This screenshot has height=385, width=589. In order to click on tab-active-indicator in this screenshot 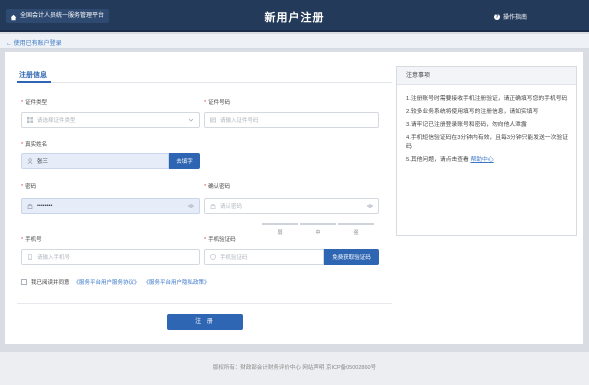, I will do `click(34, 82)`.